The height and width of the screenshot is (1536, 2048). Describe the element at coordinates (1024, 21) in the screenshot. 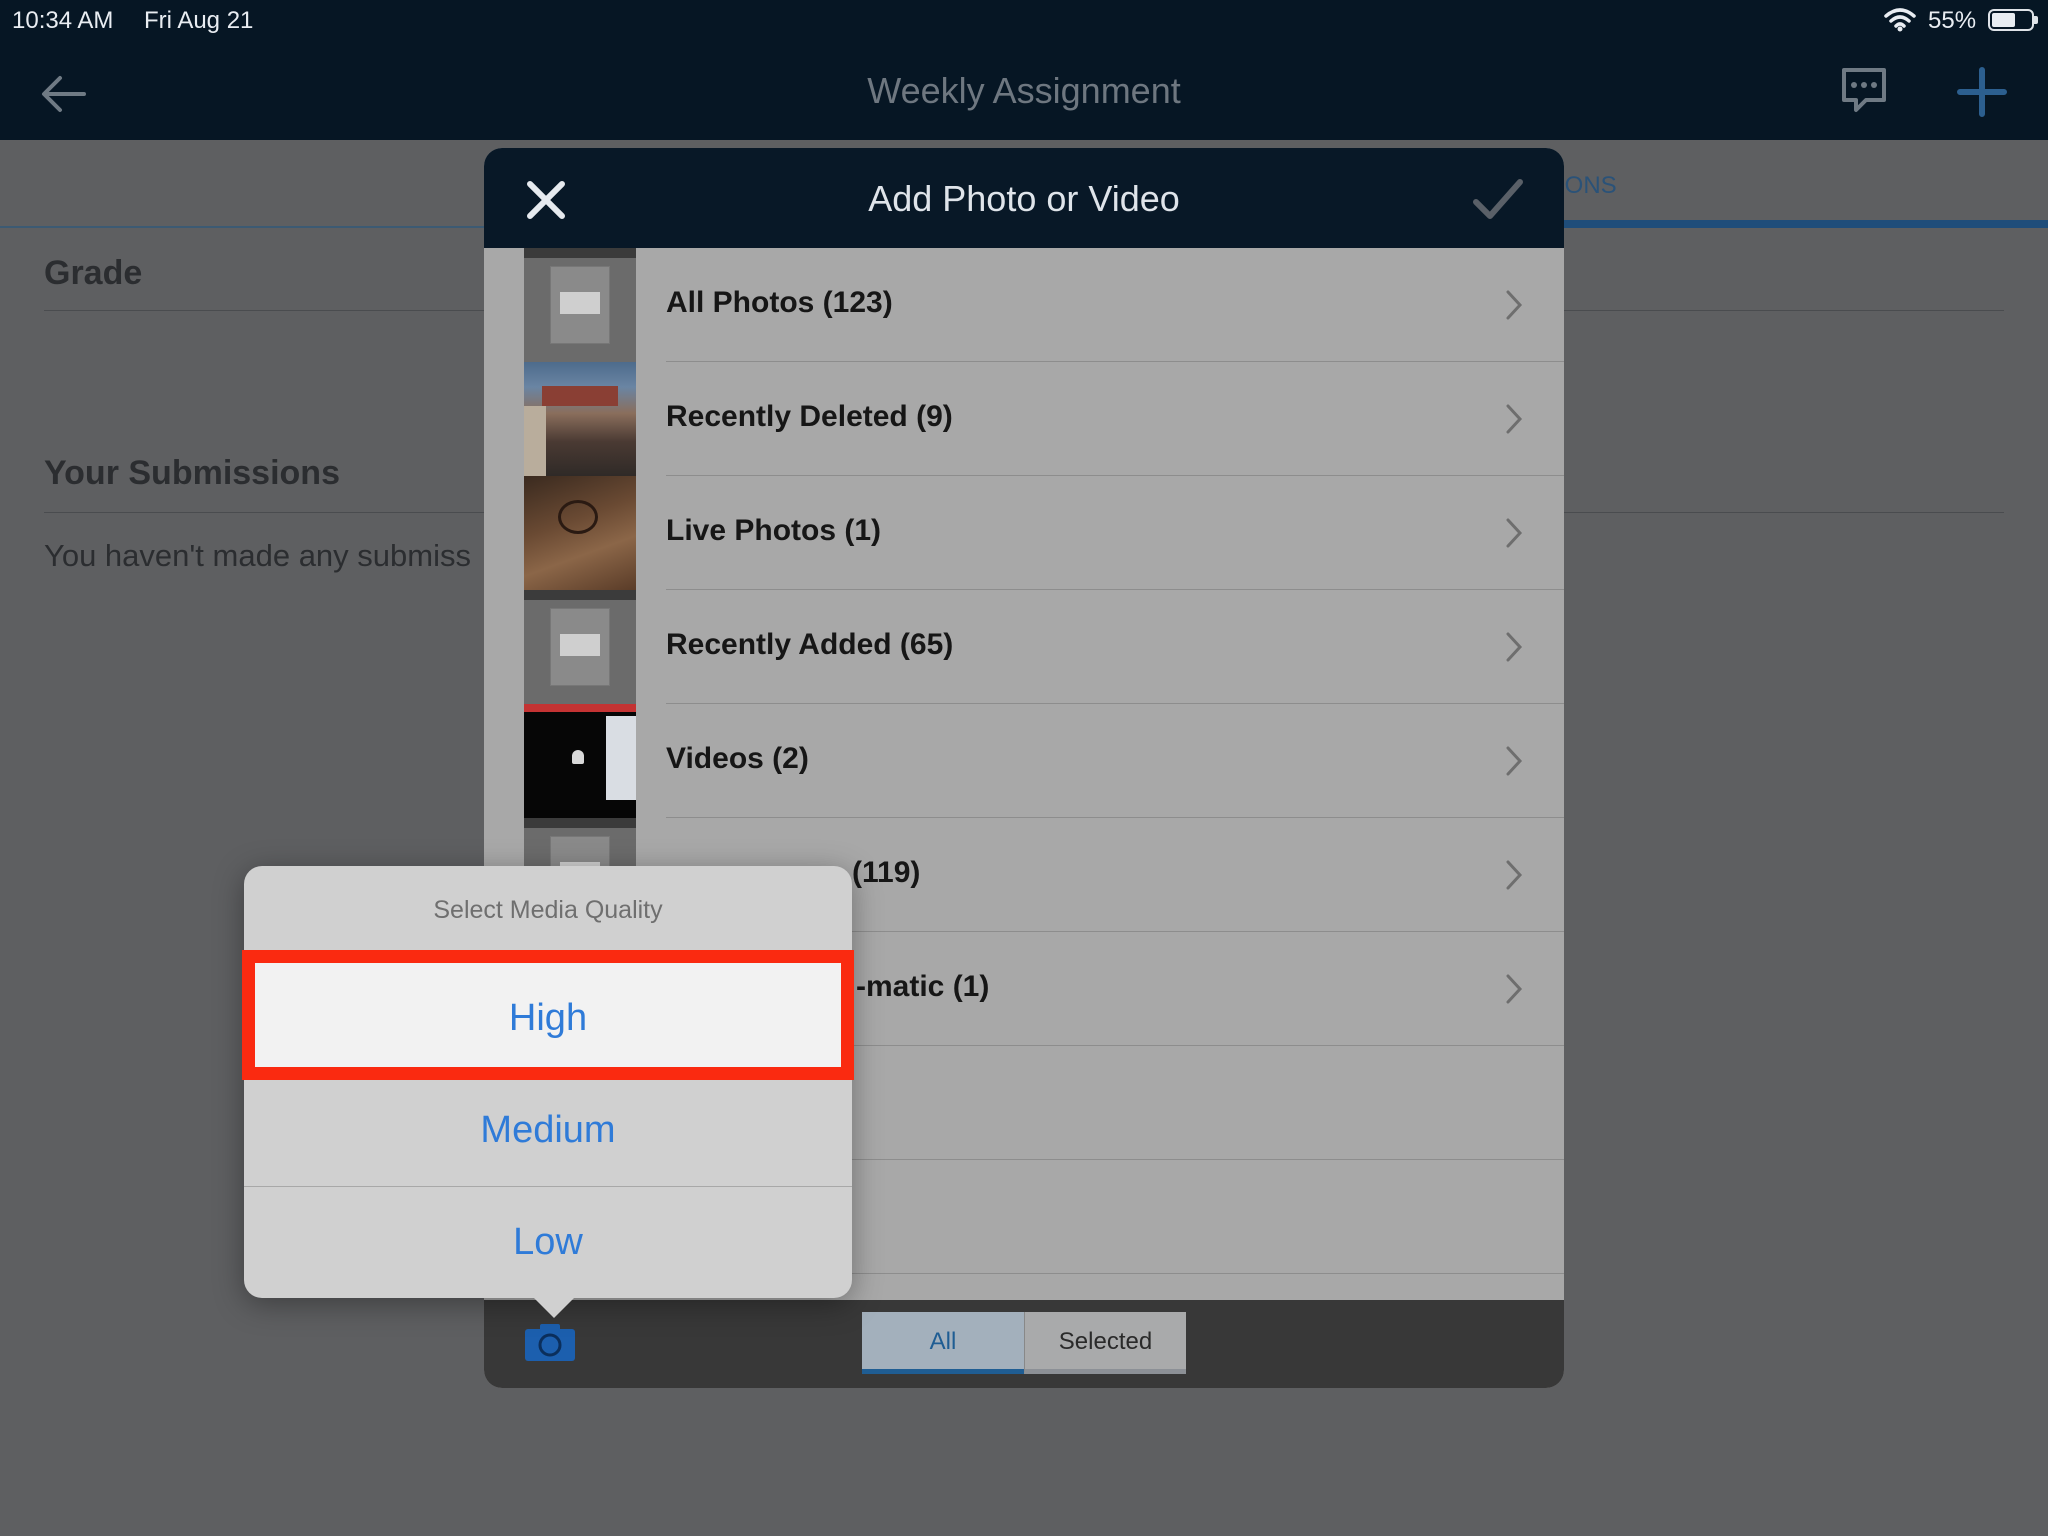

I see `status-bar: 10:34 AM Fri Aug 21 55%` at that location.